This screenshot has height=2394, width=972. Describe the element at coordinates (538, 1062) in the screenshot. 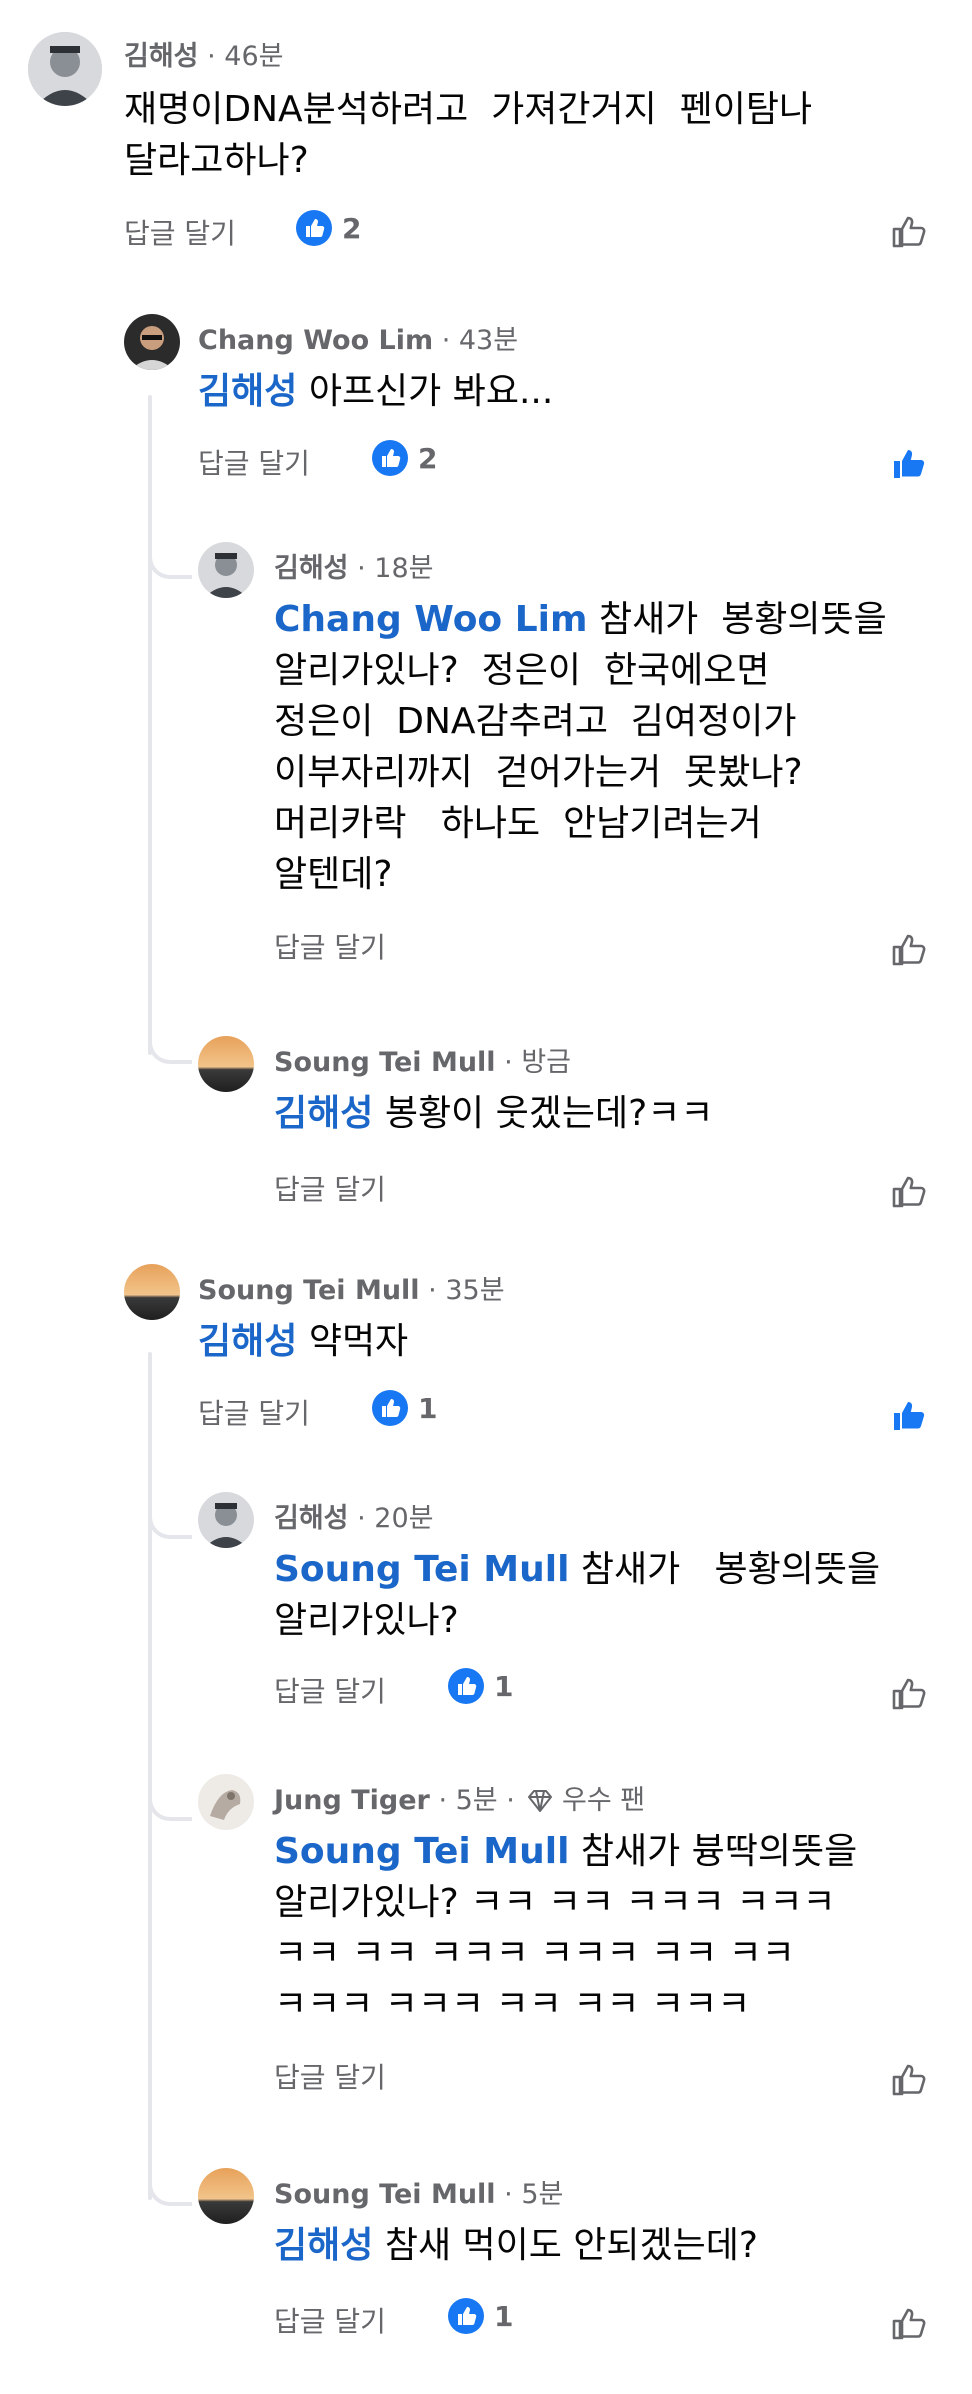

I see `timestamp: · 방금` at that location.